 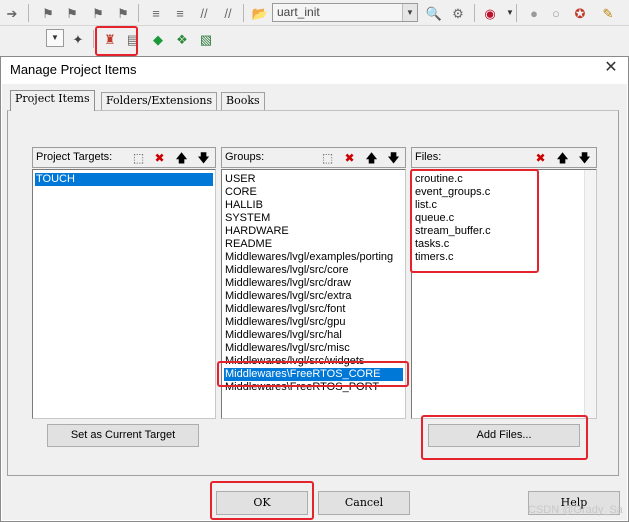 What do you see at coordinates (428, 157) in the screenshot?
I see `files-label: Files:` at bounding box center [428, 157].